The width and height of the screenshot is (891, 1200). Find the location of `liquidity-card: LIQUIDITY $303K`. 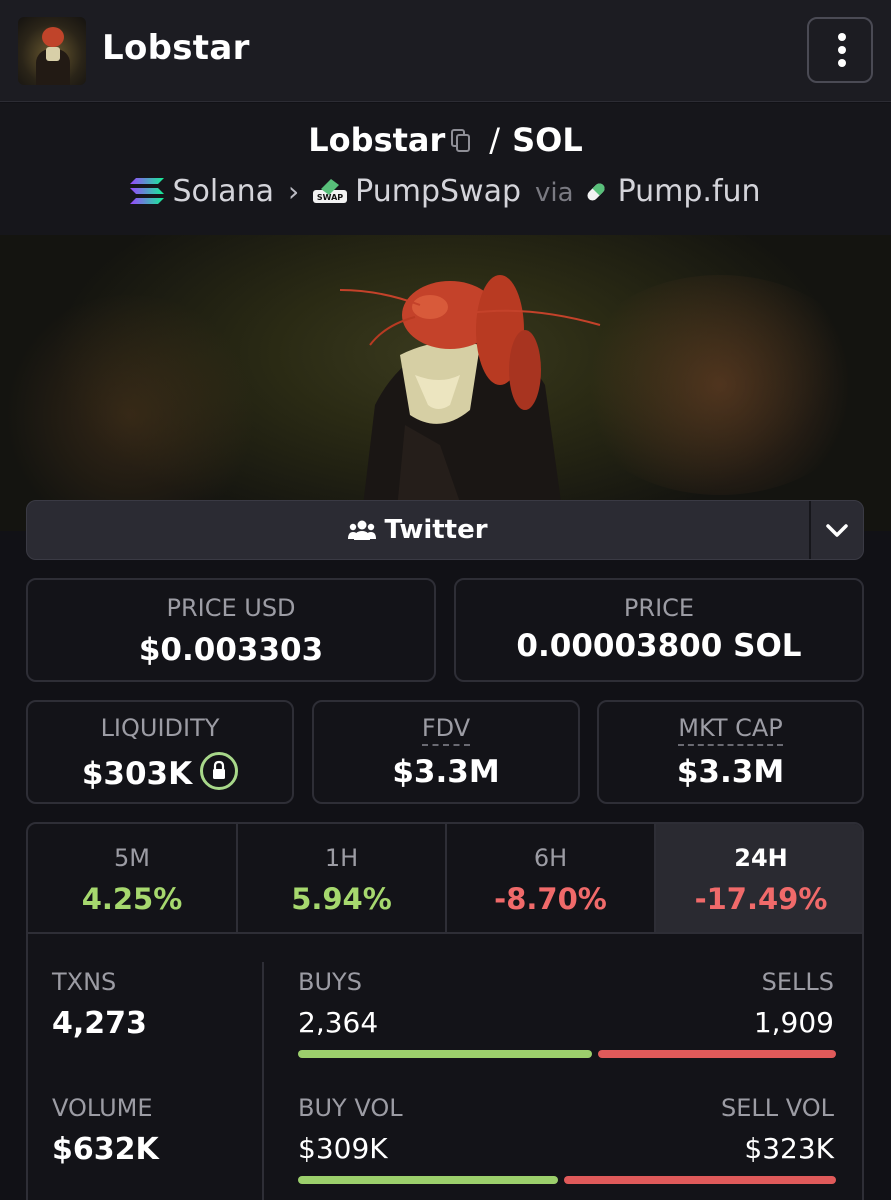

liquidity-card: LIQUIDITY $303K is located at coordinates (160, 752).